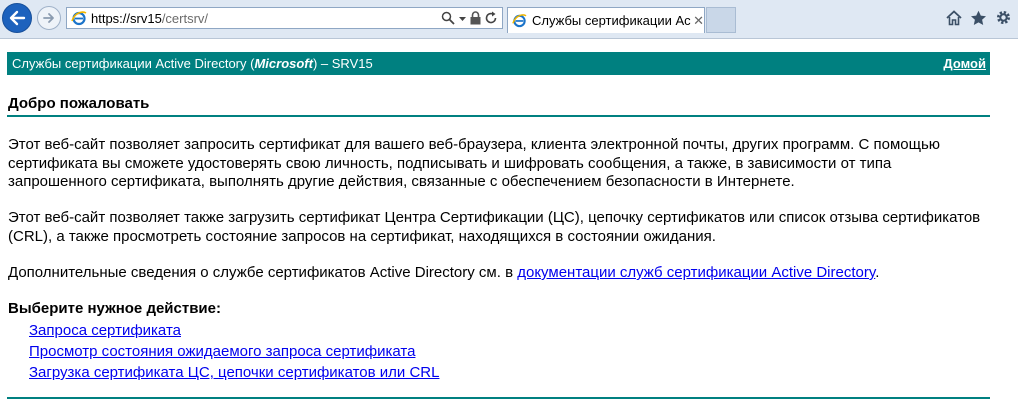 Image resolution: width=1018 pixels, height=413 pixels. What do you see at coordinates (954, 17) in the screenshot?
I see `home-icon` at bounding box center [954, 17].